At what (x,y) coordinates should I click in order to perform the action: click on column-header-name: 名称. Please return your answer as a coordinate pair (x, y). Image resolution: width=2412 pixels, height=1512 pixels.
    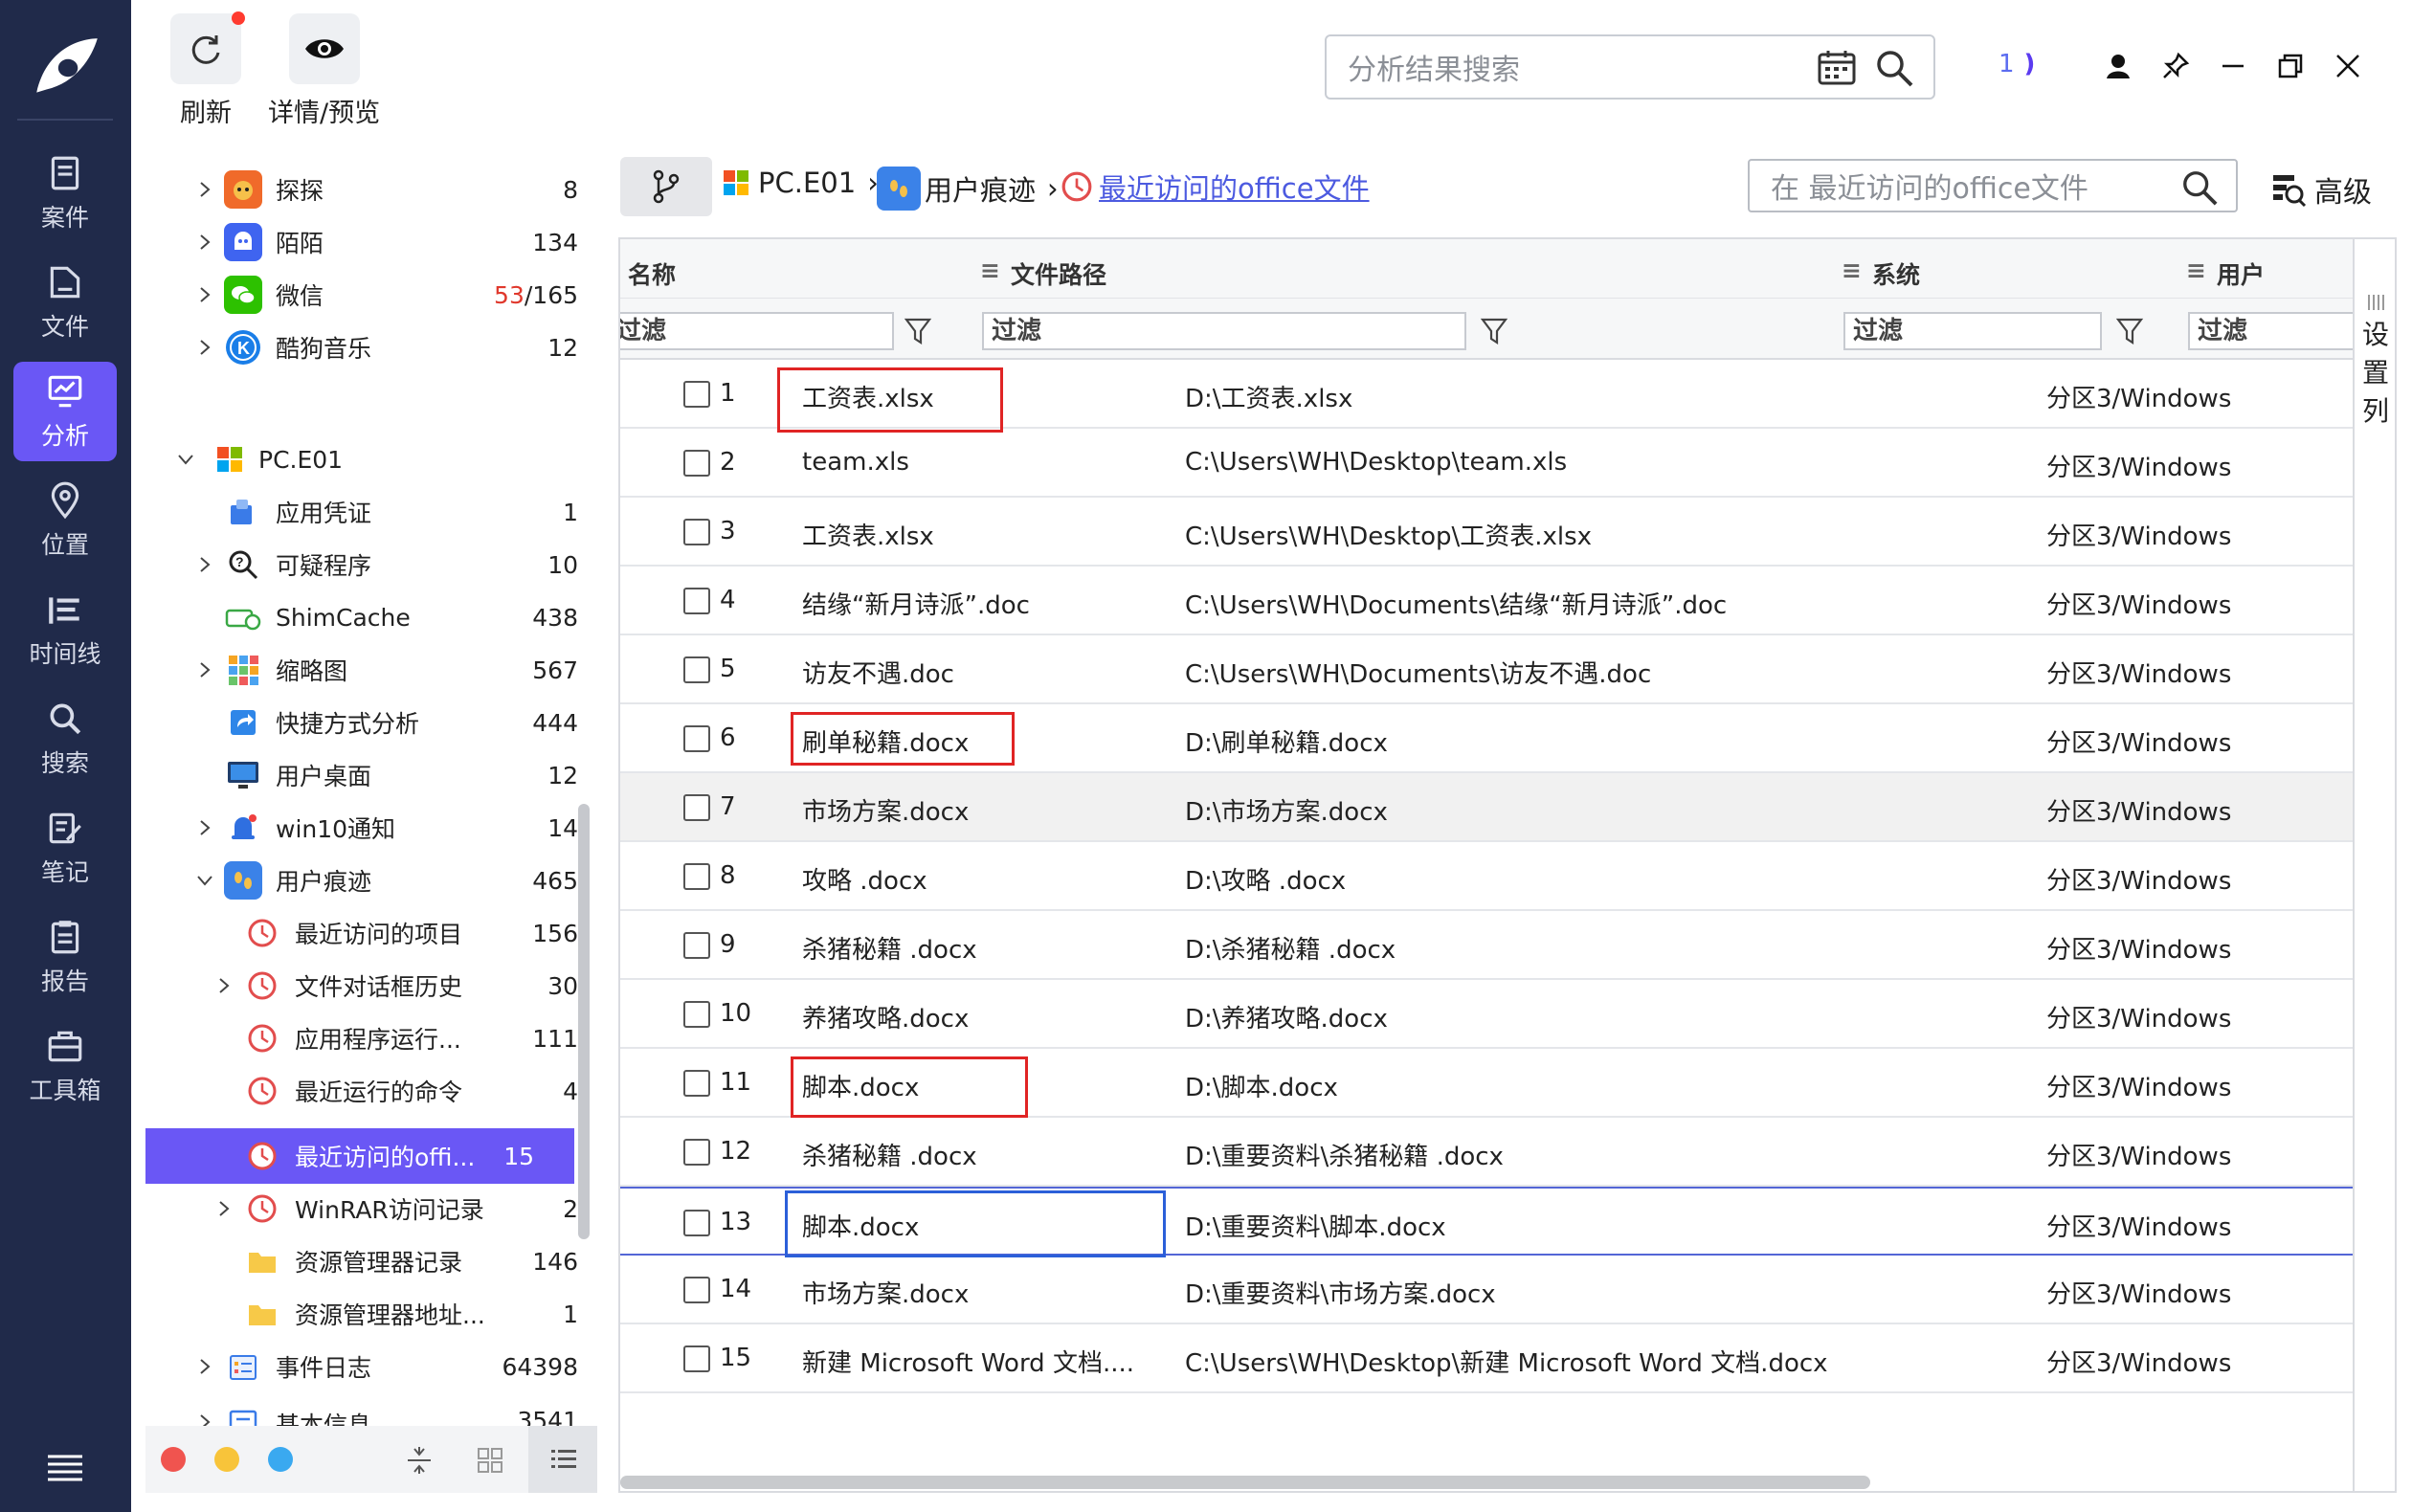
    Looking at the image, I should click on (652, 273).